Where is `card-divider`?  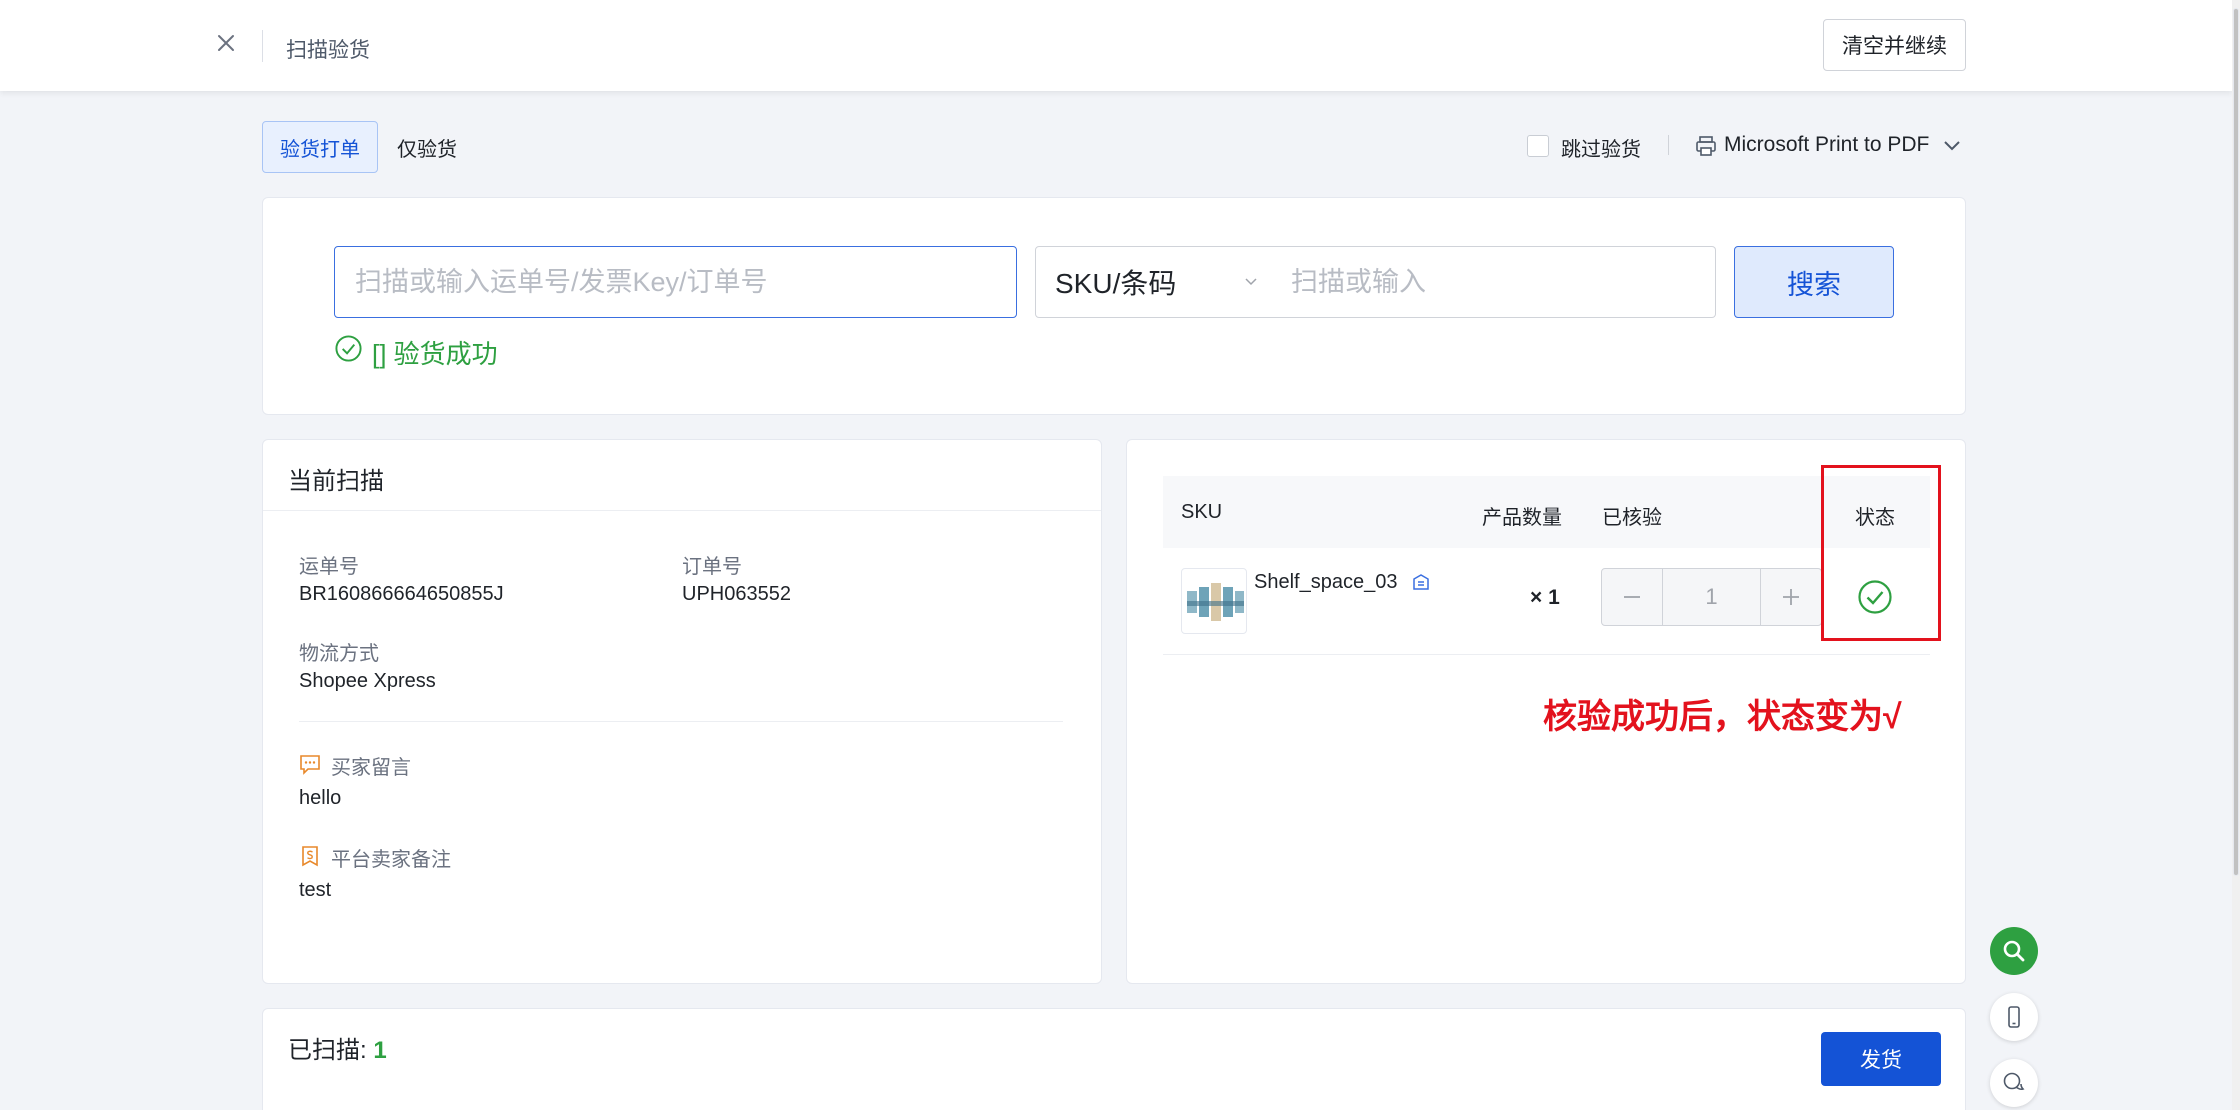
card-divider is located at coordinates (682, 510).